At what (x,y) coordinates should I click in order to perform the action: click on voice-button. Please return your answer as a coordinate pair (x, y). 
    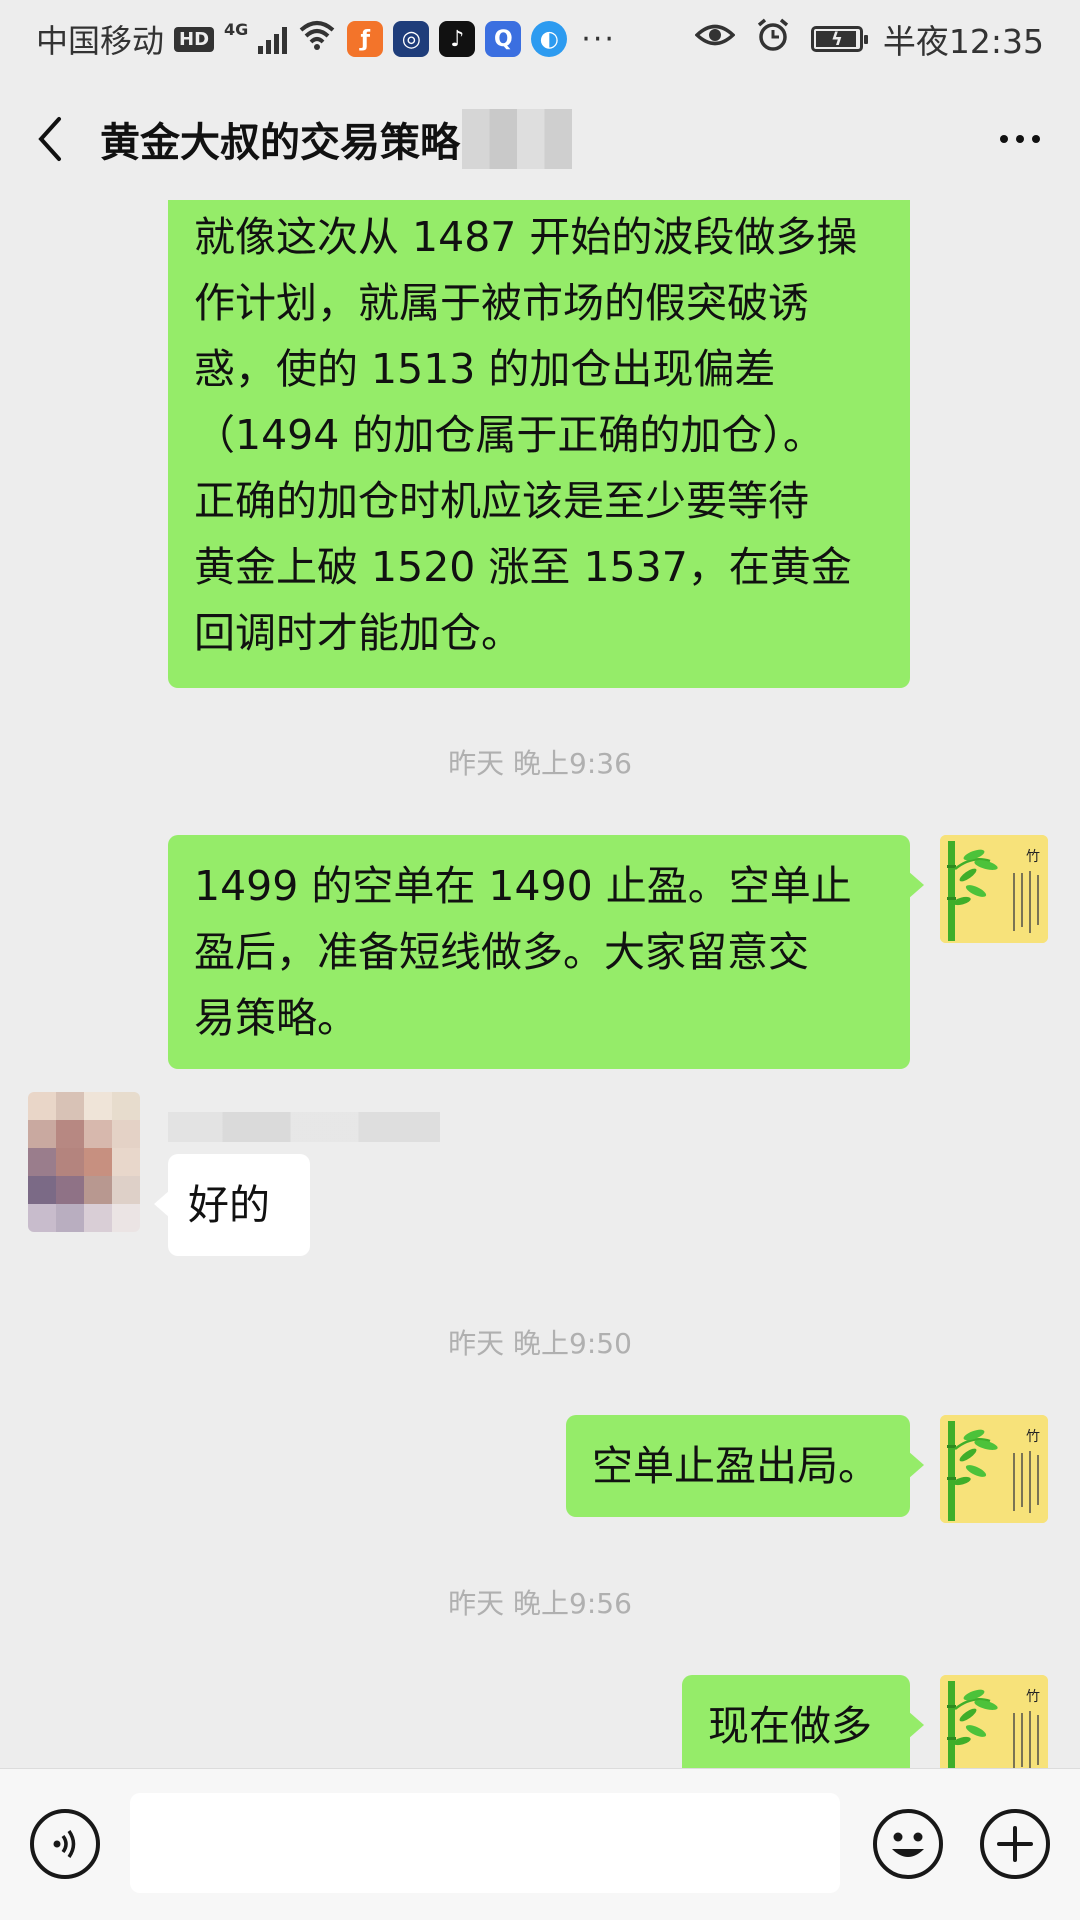
    Looking at the image, I should click on (65, 1844).